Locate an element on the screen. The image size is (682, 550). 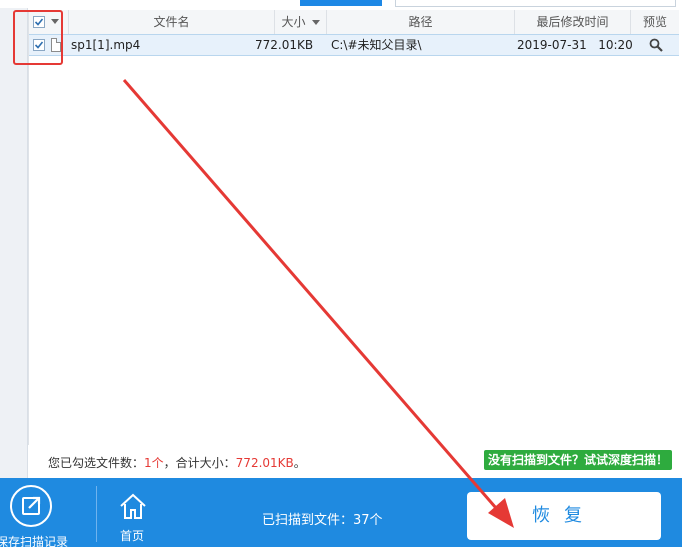
status-total: 772.01KB is located at coordinates (264, 463).